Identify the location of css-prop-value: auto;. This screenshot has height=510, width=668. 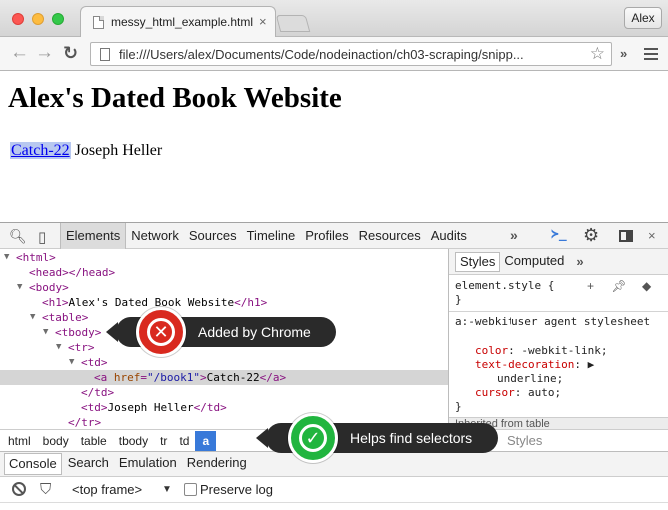
(545, 392).